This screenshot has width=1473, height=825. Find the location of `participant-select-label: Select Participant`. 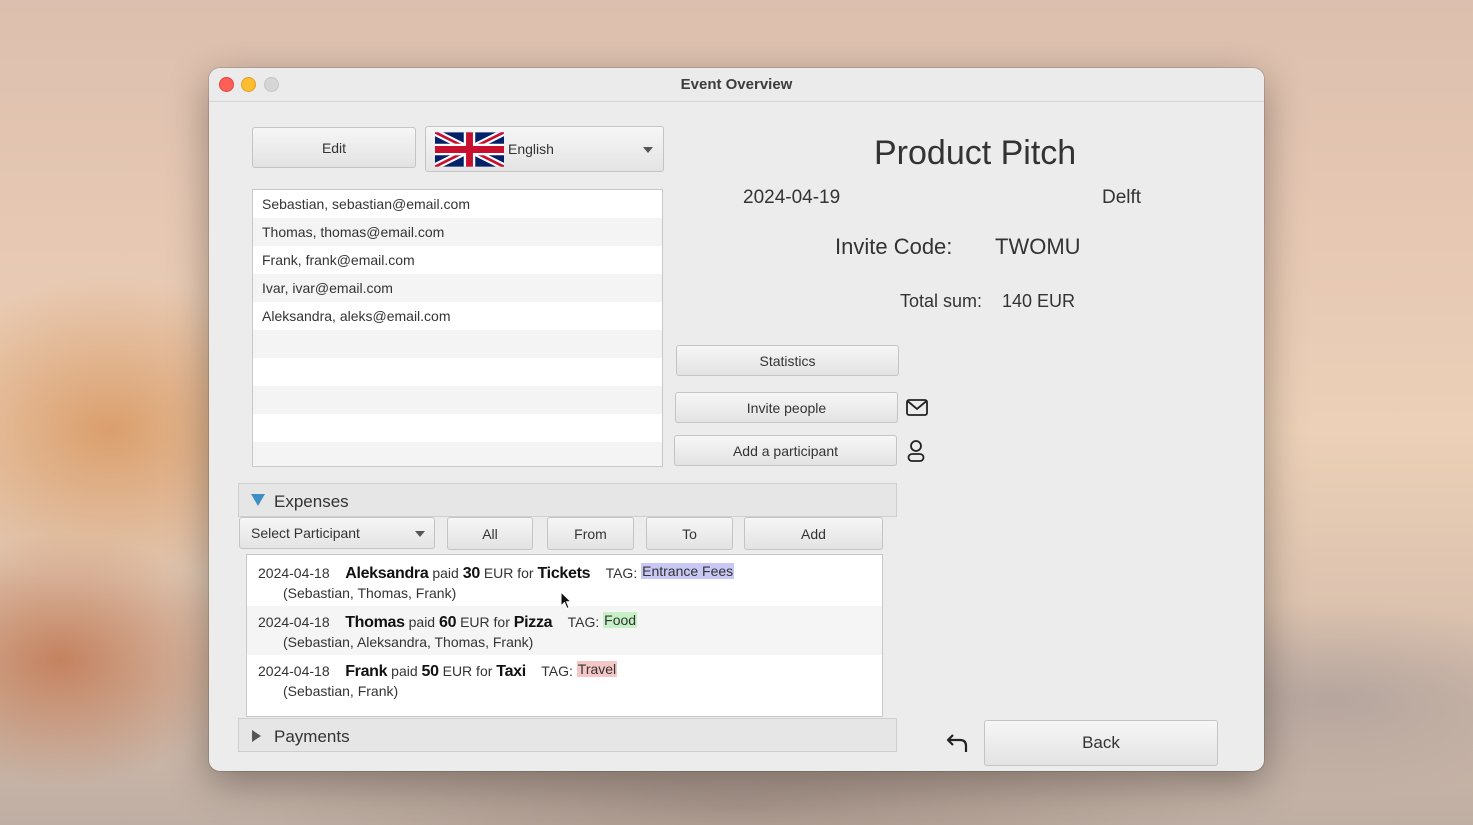

participant-select-label: Select Participant is located at coordinates (305, 533).